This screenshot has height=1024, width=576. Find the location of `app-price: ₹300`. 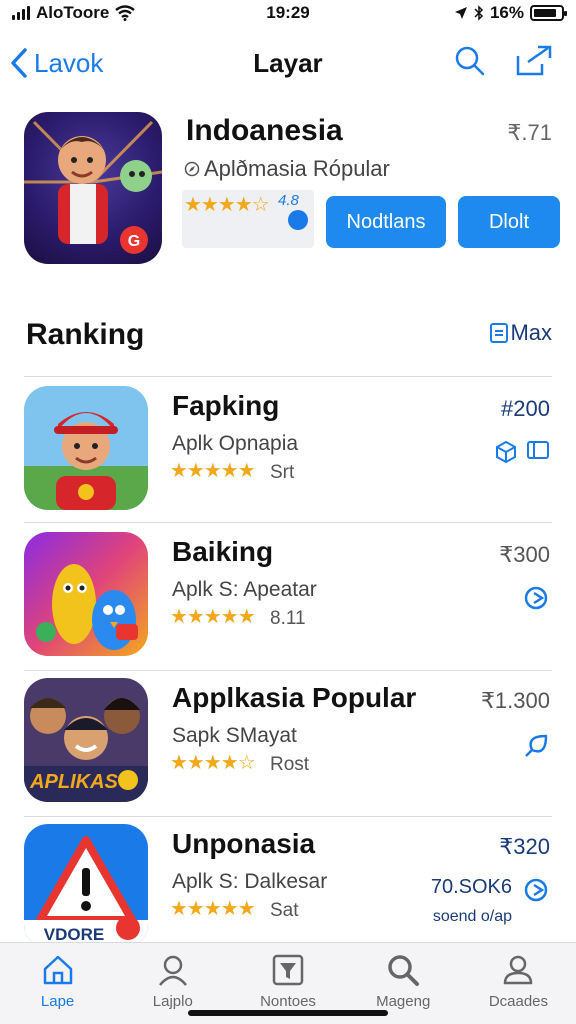

app-price: ₹300 is located at coordinates (524, 554).